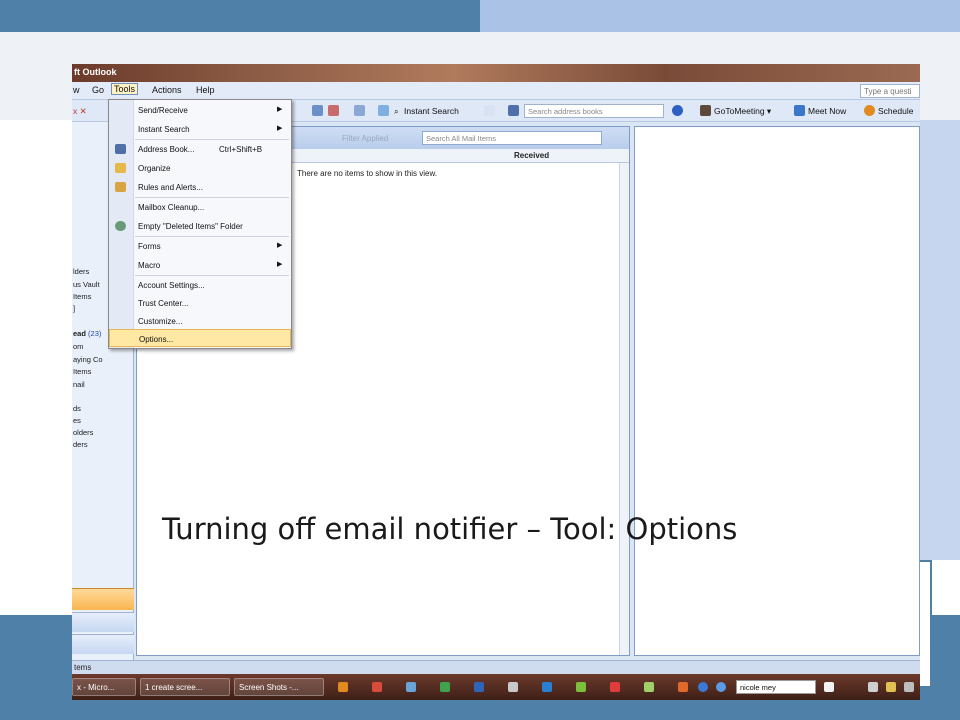  I want to click on menu-item-shortcut: Ctrl+Shift+B, so click(241, 149).